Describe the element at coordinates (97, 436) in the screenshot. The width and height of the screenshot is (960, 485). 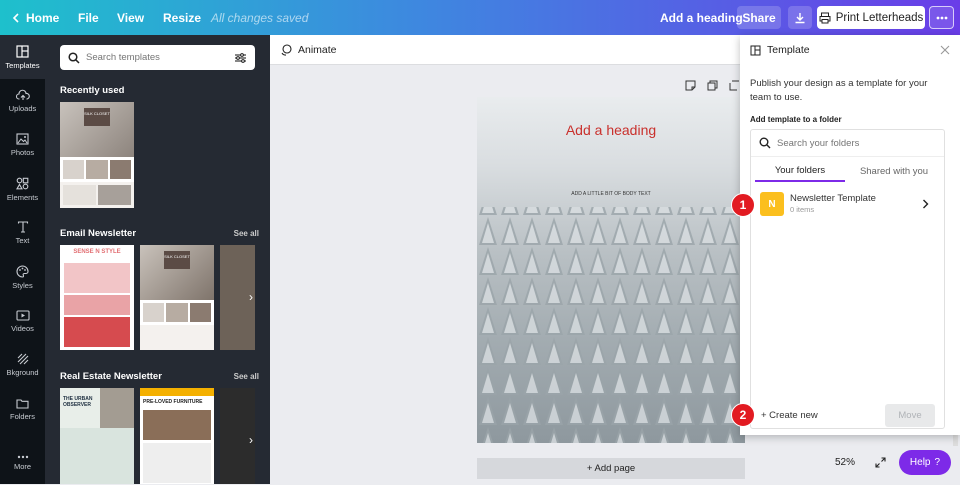
I see `real-estate-template-thumbnail: THE URBAN OBSERVER` at that location.